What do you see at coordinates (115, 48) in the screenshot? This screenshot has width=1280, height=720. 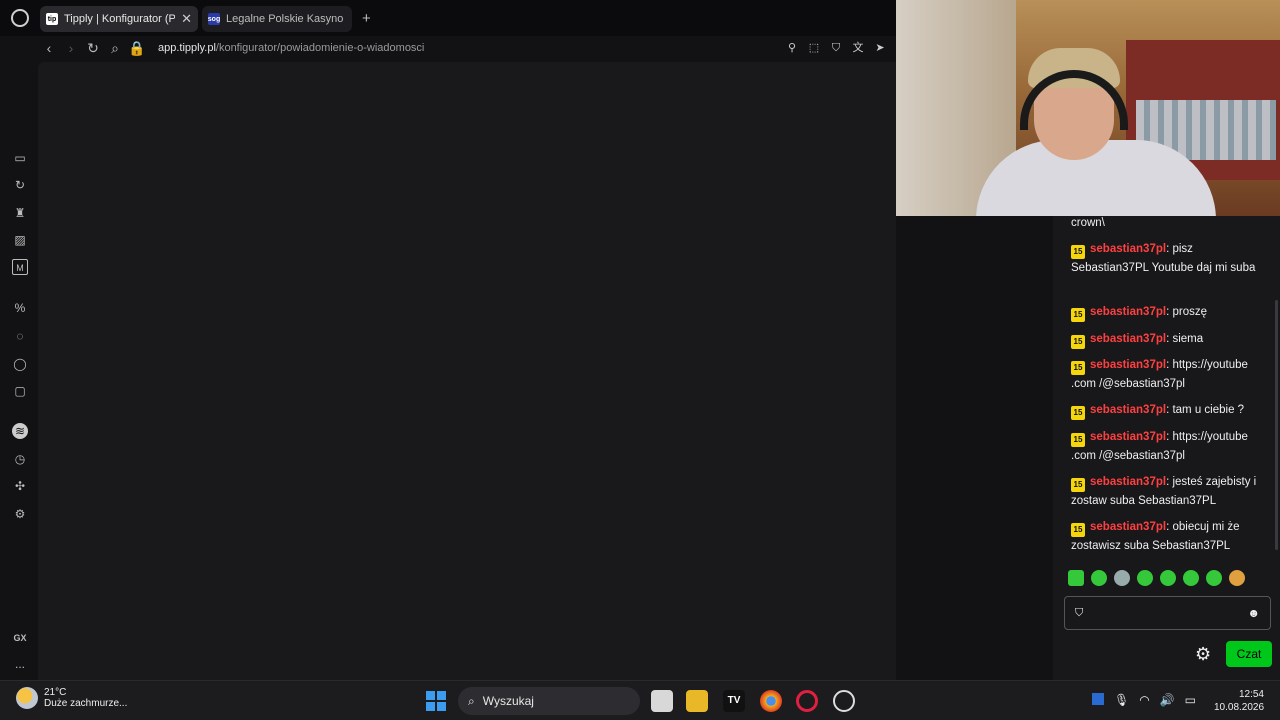 I see `search-icon: ⌕` at bounding box center [115, 48].